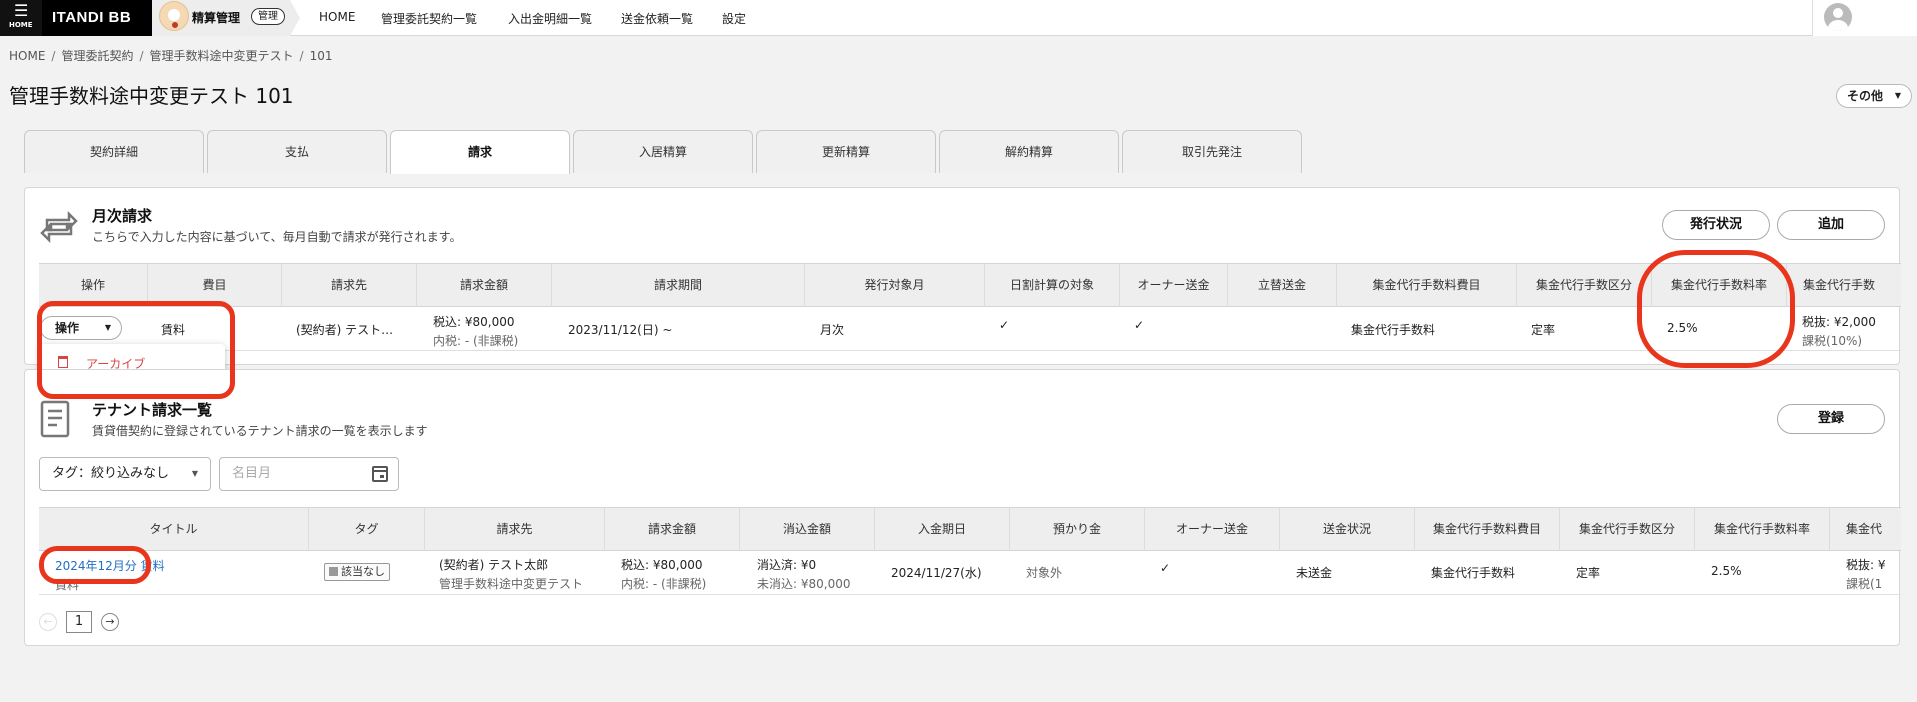  Describe the element at coordinates (216, 18) in the screenshot. I see `app-name: 精算管理` at that location.